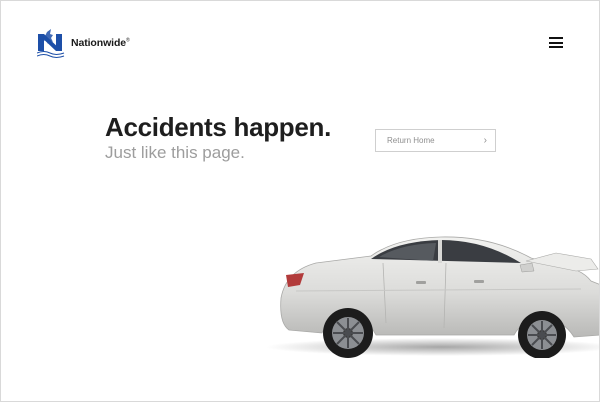 This screenshot has width=600, height=402. Describe the element at coordinates (218, 127) in the screenshot. I see `headline: Accidents happen.` at that location.